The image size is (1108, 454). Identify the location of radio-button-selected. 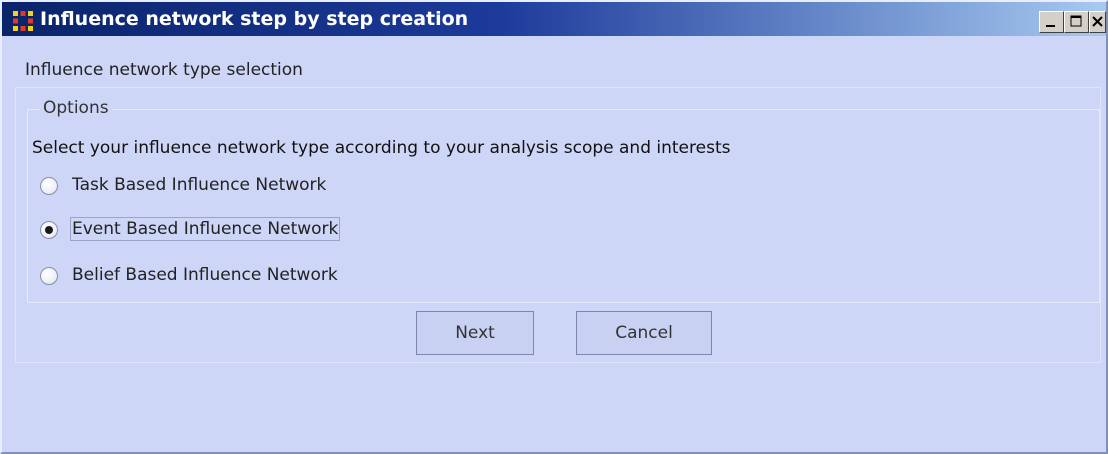
(49, 230).